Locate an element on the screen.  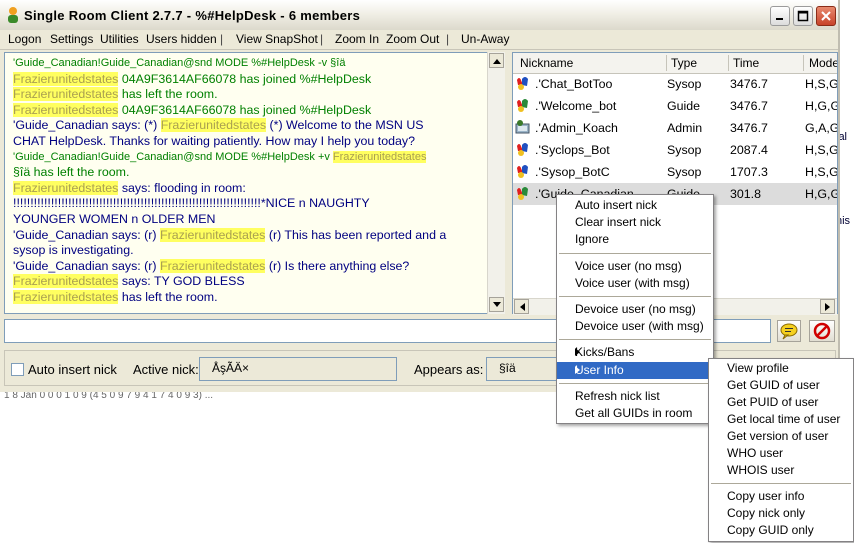
menu-item-ignore: Ignore is located at coordinates (635, 239).